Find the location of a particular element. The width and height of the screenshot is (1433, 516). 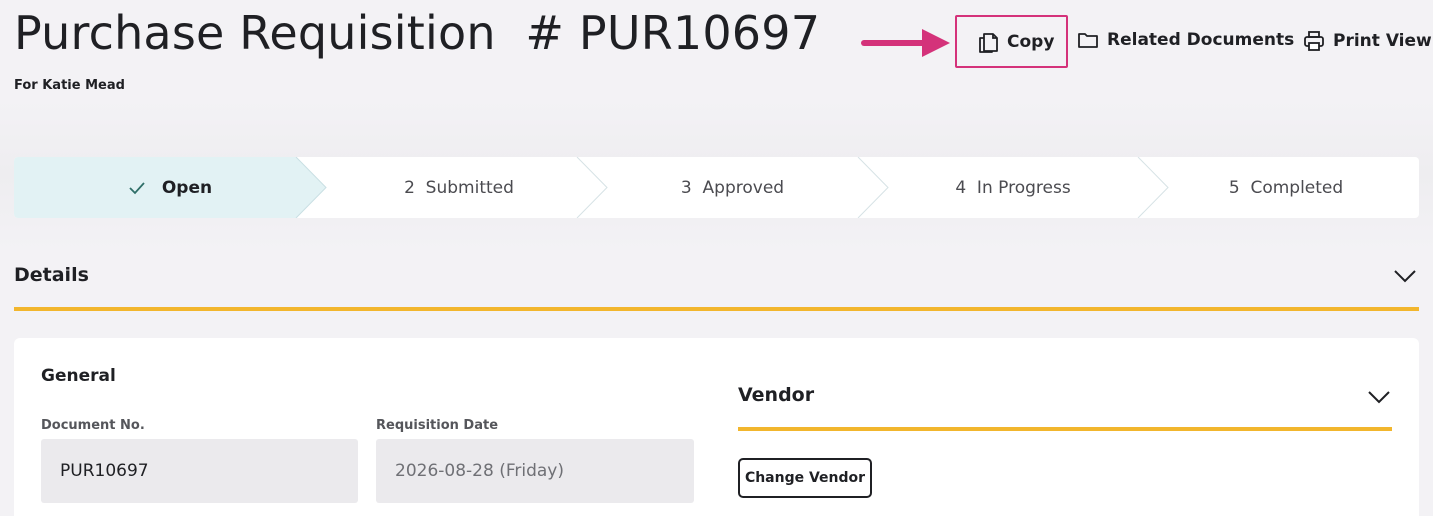

document-no-value: PUR10697 is located at coordinates (104, 471).